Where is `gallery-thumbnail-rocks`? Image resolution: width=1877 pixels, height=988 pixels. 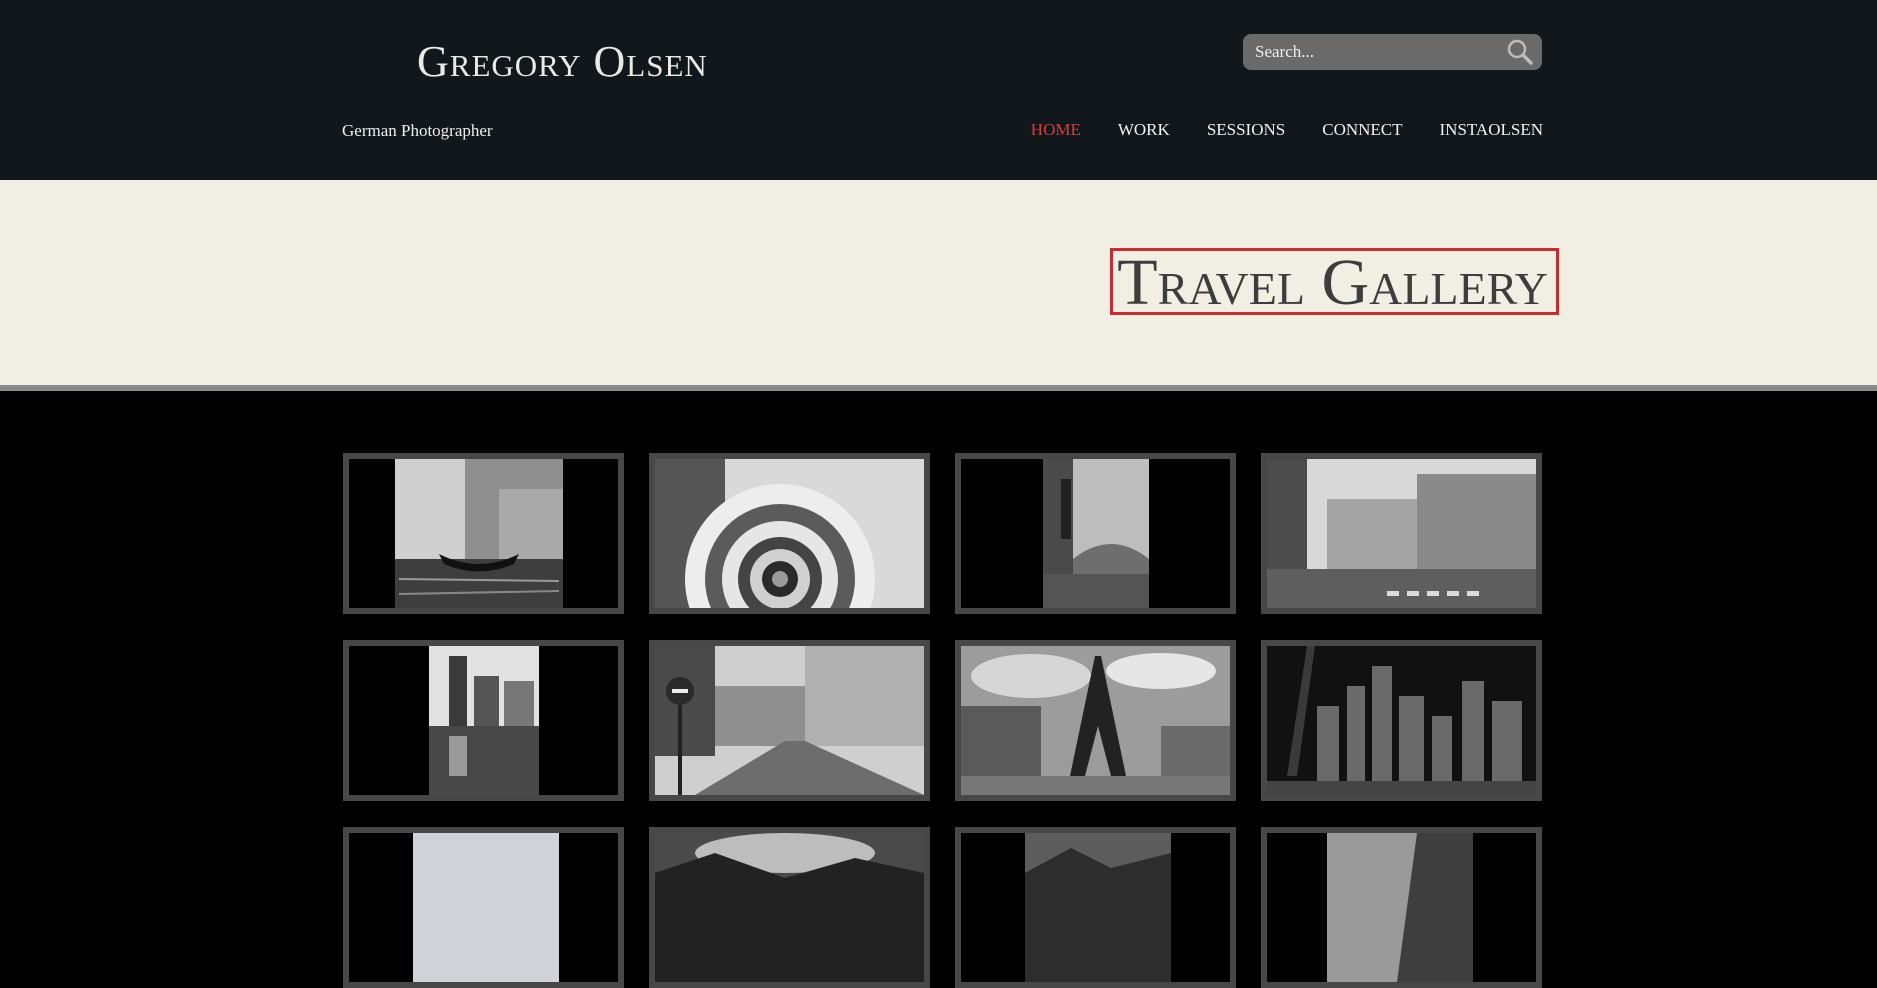 gallery-thumbnail-rocks is located at coordinates (1401, 907).